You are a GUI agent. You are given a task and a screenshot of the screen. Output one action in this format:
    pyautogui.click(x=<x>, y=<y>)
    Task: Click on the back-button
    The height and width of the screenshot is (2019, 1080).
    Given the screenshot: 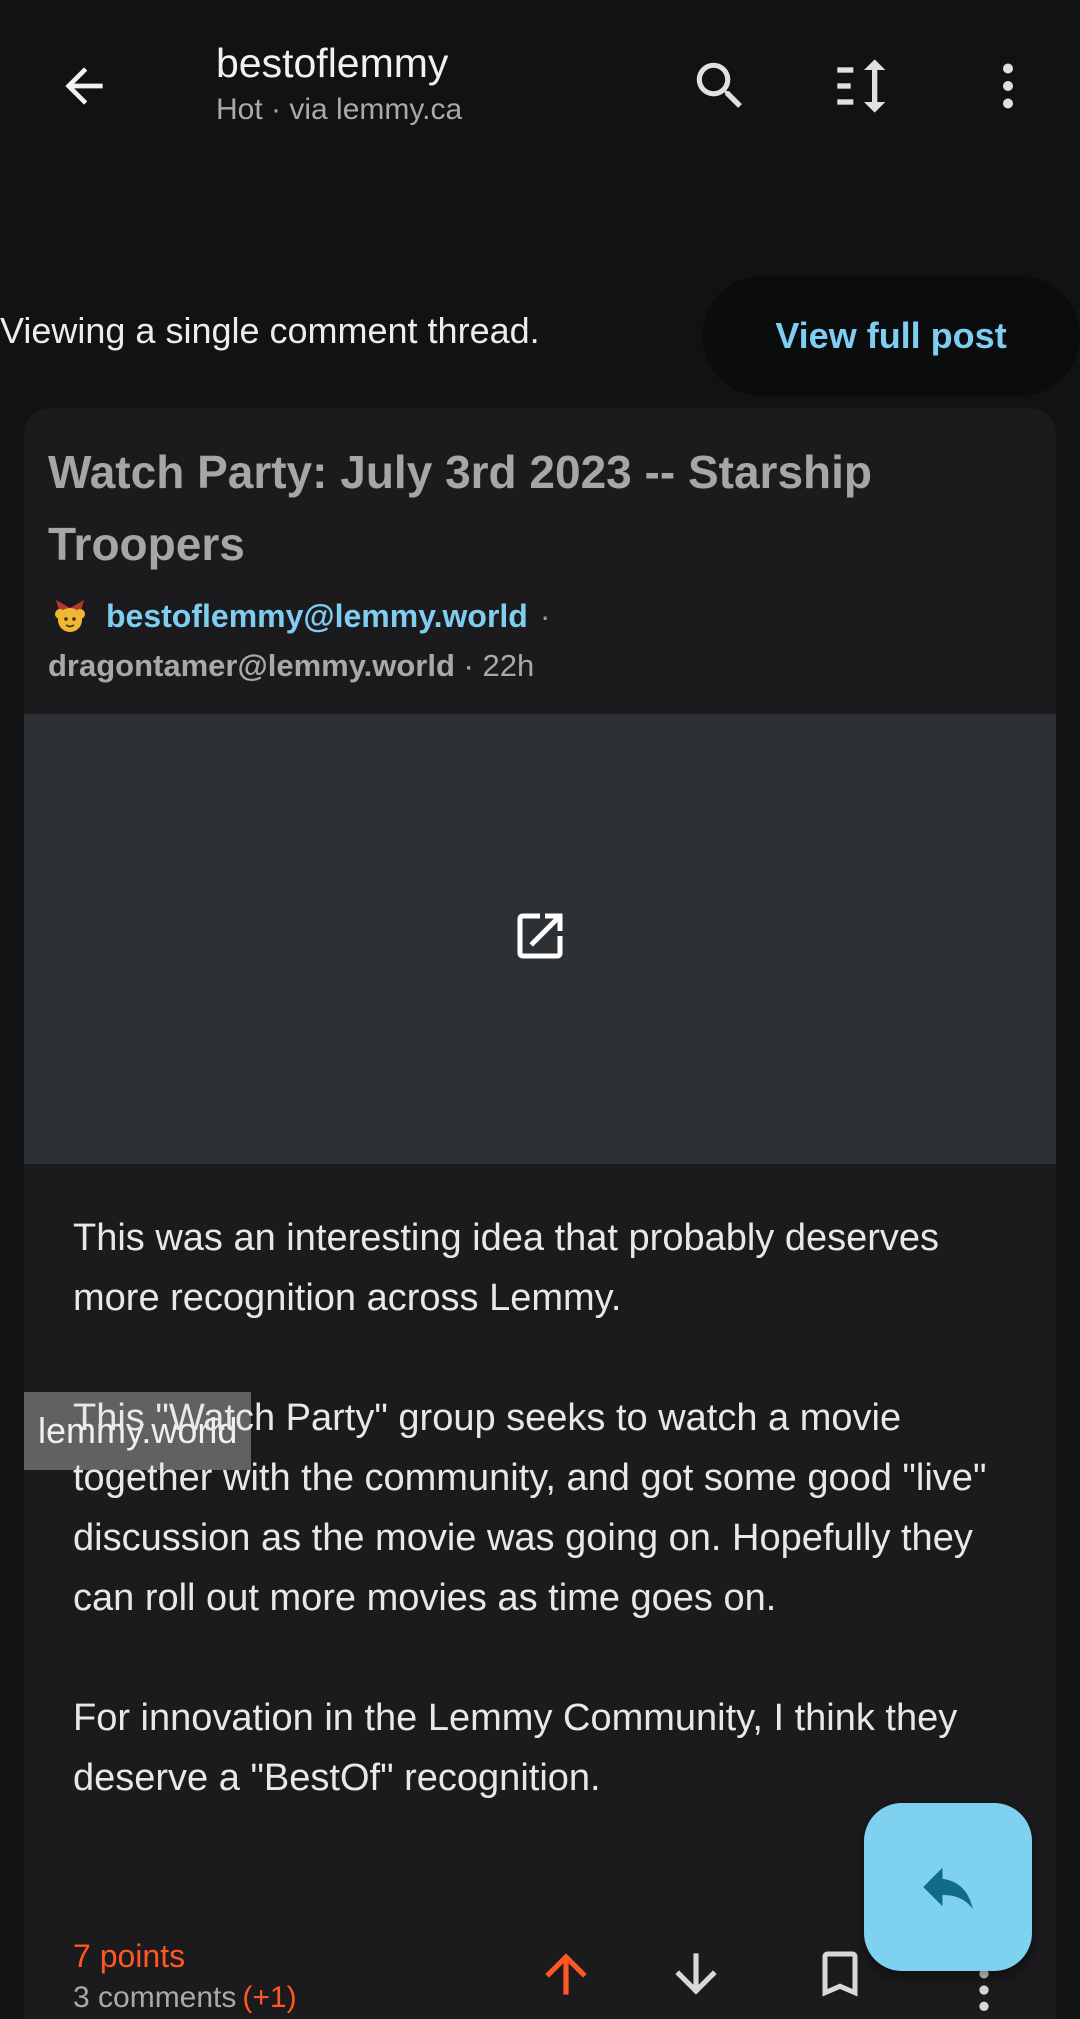 What is the action you would take?
    pyautogui.click(x=84, y=86)
    